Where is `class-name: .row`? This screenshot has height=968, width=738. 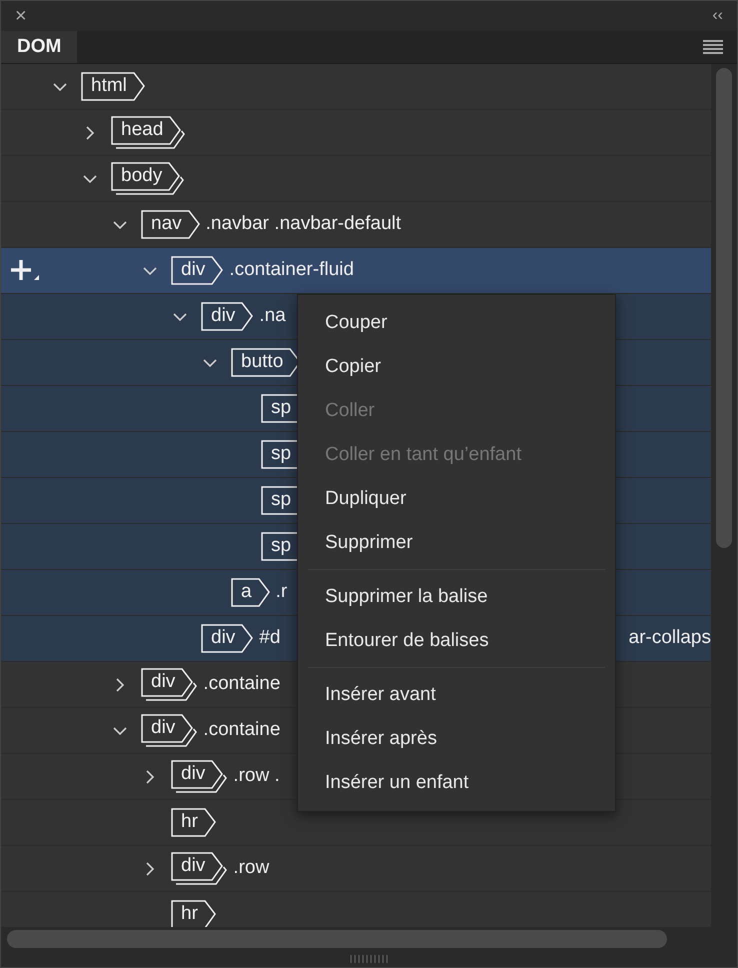
class-name: .row is located at coordinates (251, 868).